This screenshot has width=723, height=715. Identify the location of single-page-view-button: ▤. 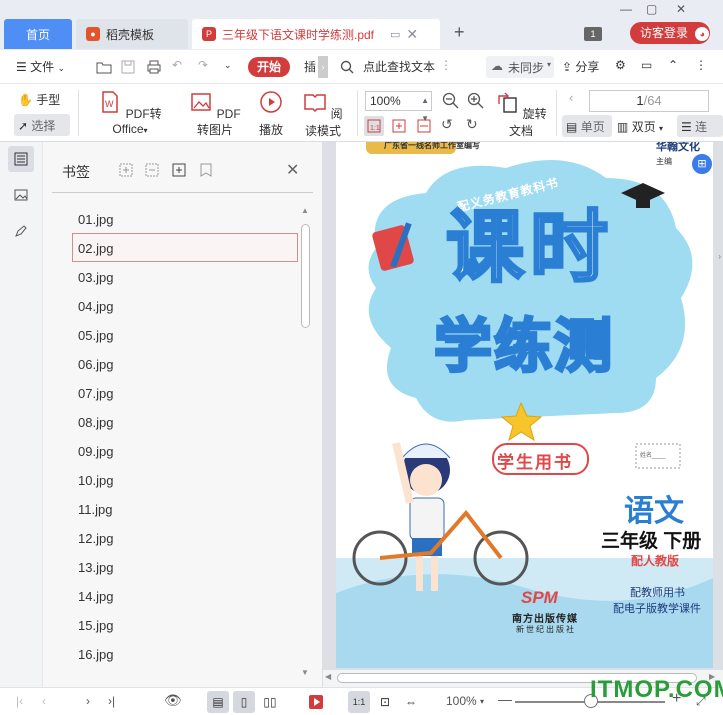
(218, 702).